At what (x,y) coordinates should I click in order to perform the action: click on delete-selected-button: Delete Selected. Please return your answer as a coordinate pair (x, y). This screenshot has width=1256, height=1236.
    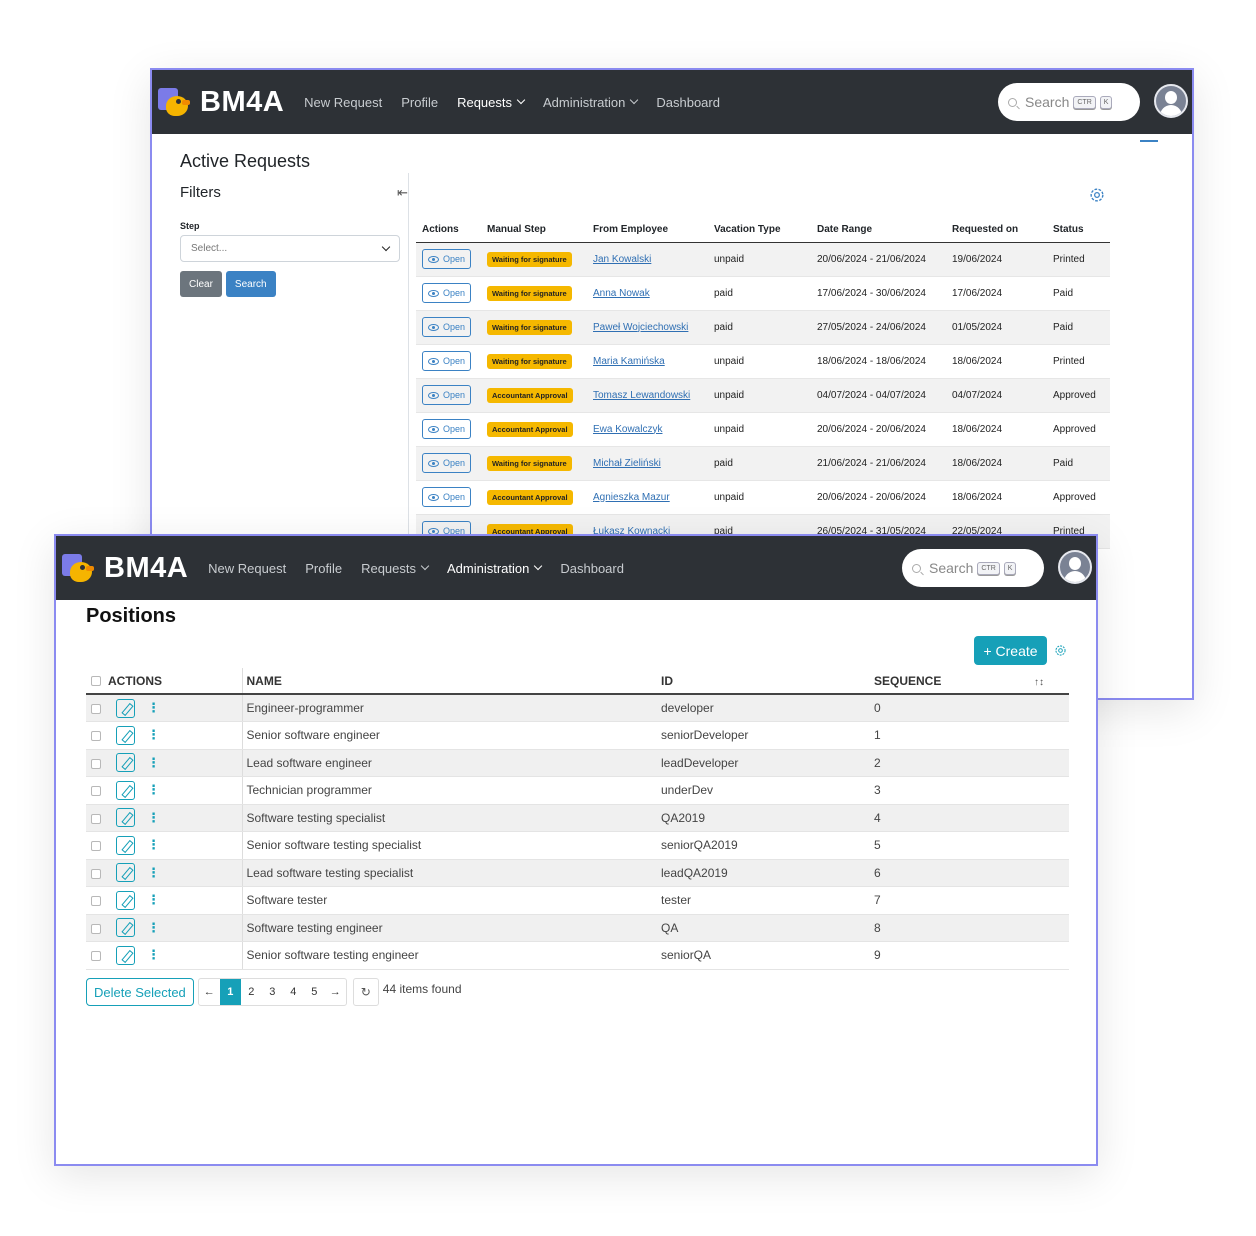
    Looking at the image, I should click on (140, 992).